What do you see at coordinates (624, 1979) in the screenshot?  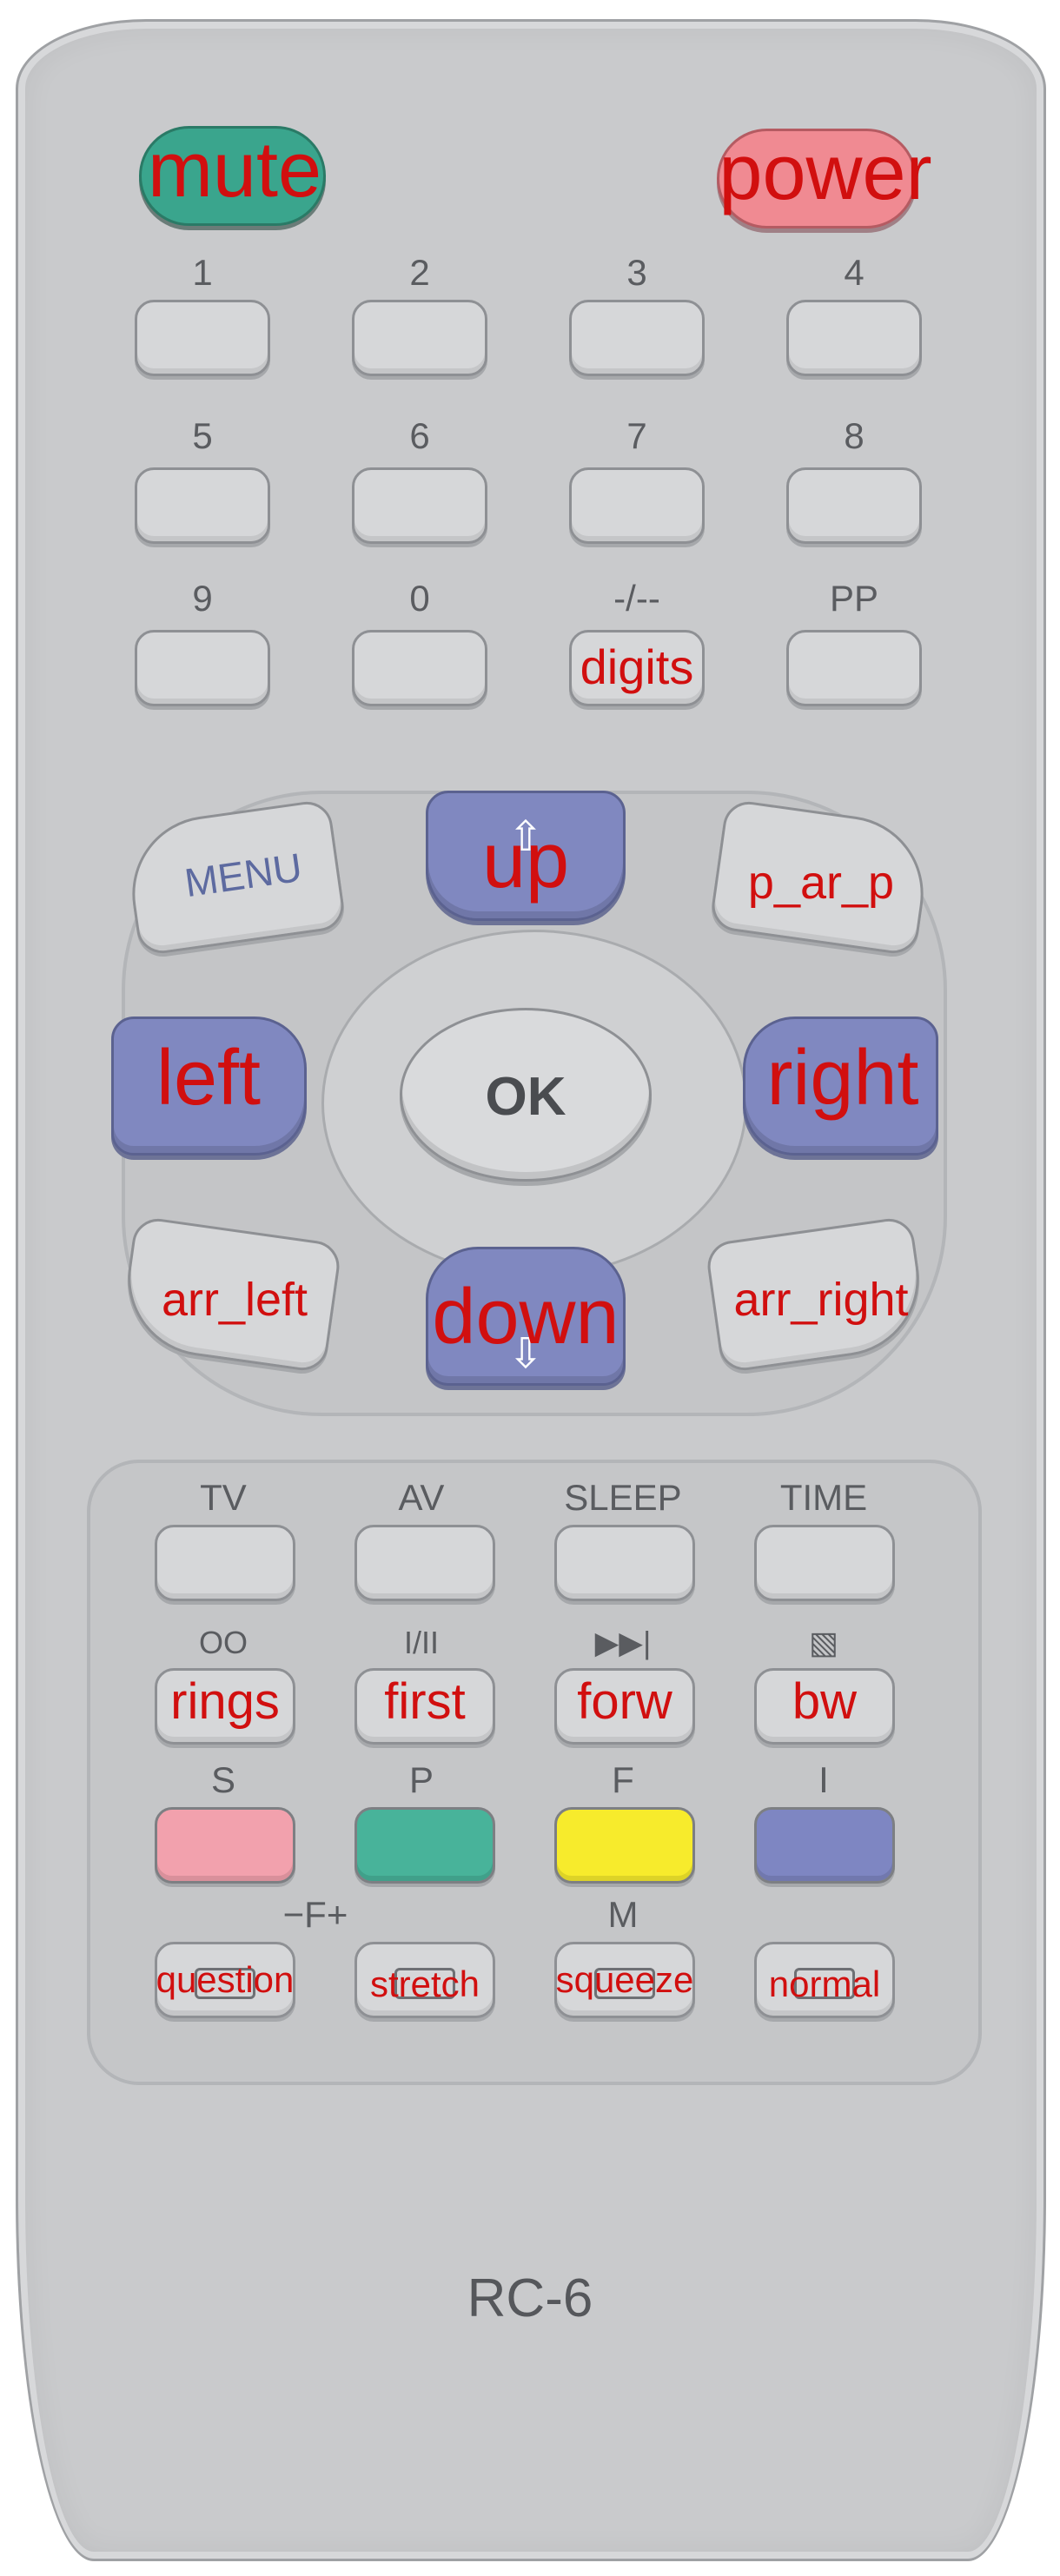 I see `squeeze-label: squeeze` at bounding box center [624, 1979].